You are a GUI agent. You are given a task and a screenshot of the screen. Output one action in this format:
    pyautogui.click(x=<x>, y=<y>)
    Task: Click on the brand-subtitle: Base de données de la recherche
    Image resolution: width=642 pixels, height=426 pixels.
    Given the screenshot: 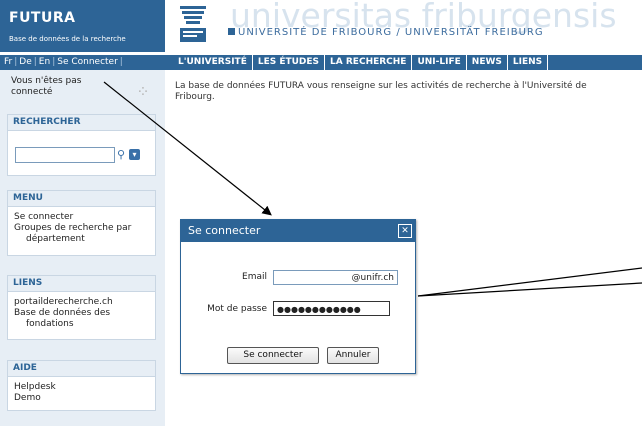 What is the action you would take?
    pyautogui.click(x=67, y=39)
    